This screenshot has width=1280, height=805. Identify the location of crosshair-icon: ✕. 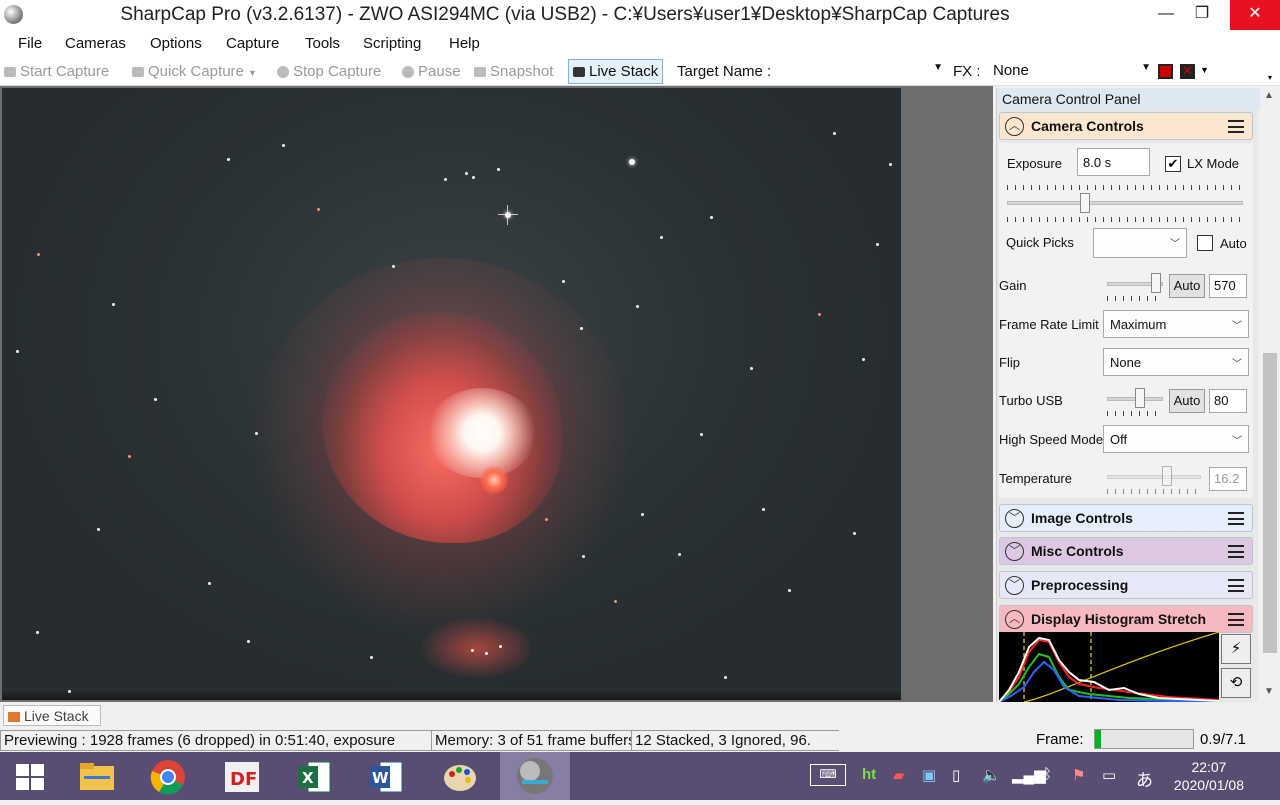
(1187, 71).